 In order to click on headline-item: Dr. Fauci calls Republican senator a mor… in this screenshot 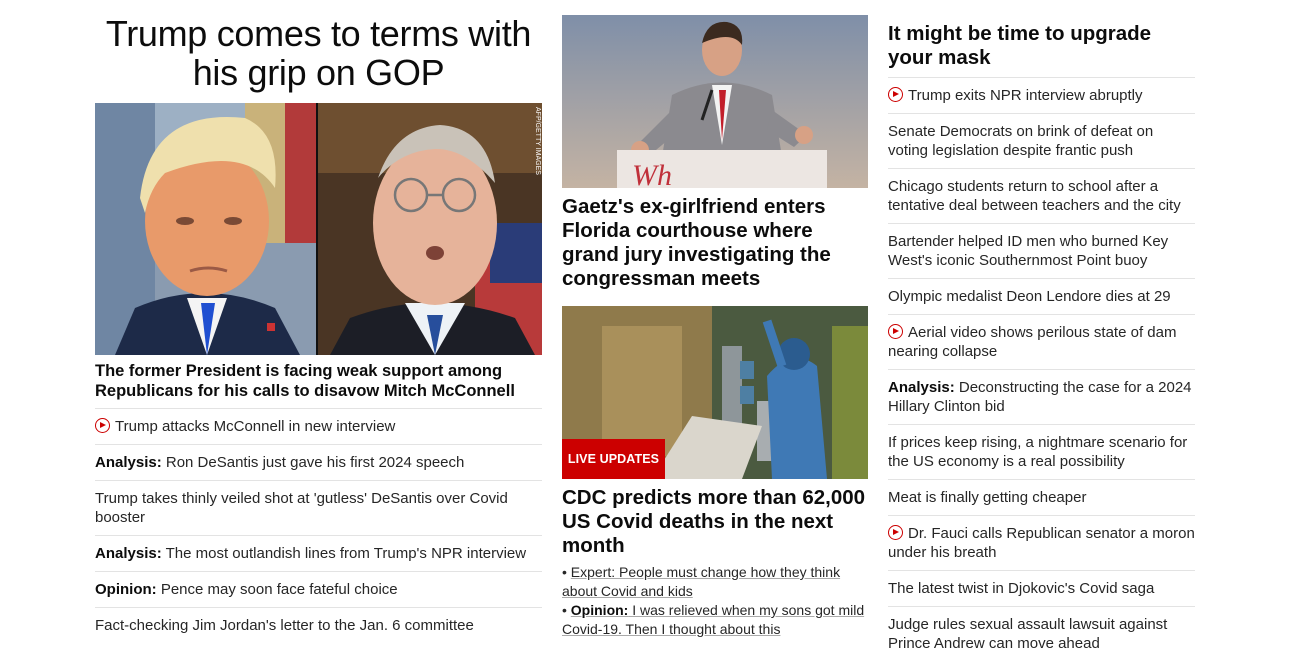, I will do `click(1041, 542)`.